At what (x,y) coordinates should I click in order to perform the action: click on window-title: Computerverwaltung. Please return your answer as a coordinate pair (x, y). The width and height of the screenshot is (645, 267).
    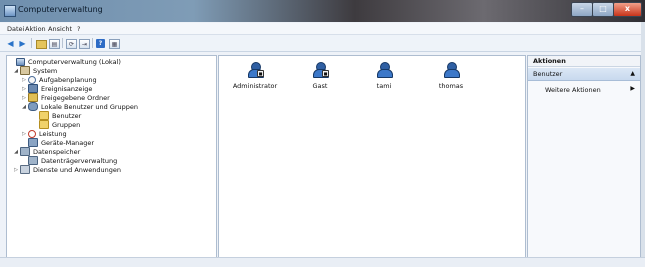
    Looking at the image, I should click on (60, 9).